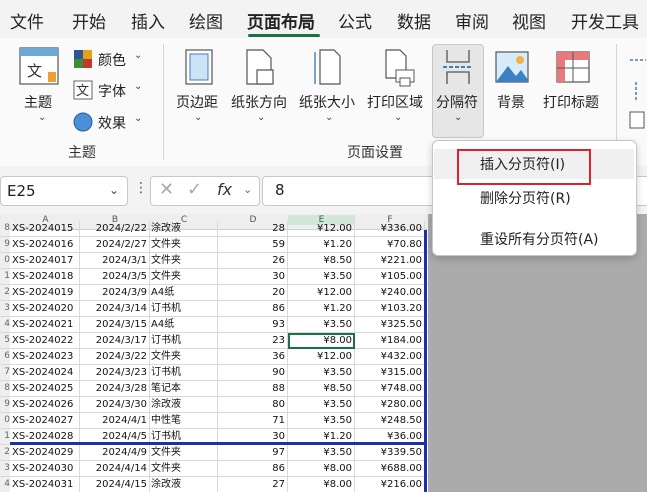  I want to click on tab-page-layout: 页面布局, so click(281, 20).